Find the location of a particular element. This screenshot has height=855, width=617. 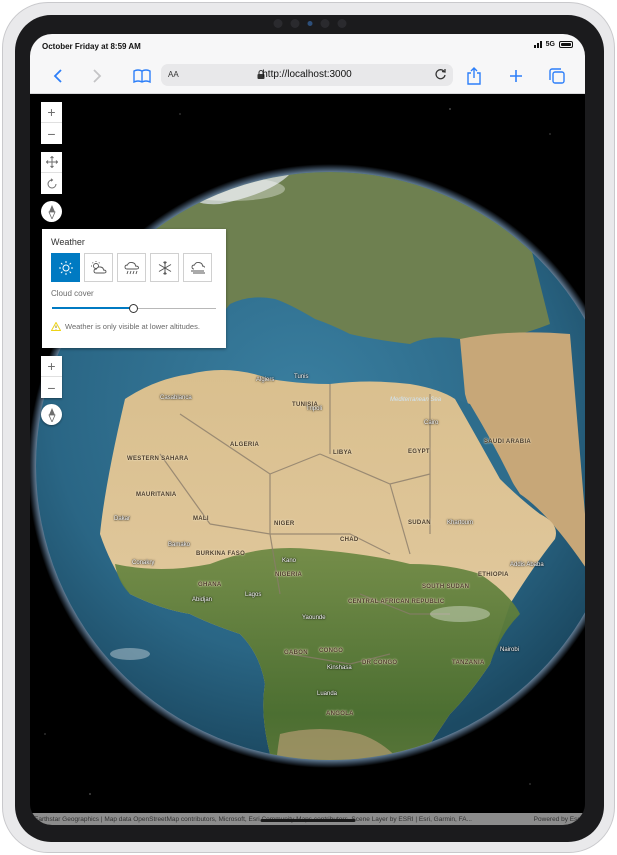

chevron-right-icon is located at coordinates (97, 76).